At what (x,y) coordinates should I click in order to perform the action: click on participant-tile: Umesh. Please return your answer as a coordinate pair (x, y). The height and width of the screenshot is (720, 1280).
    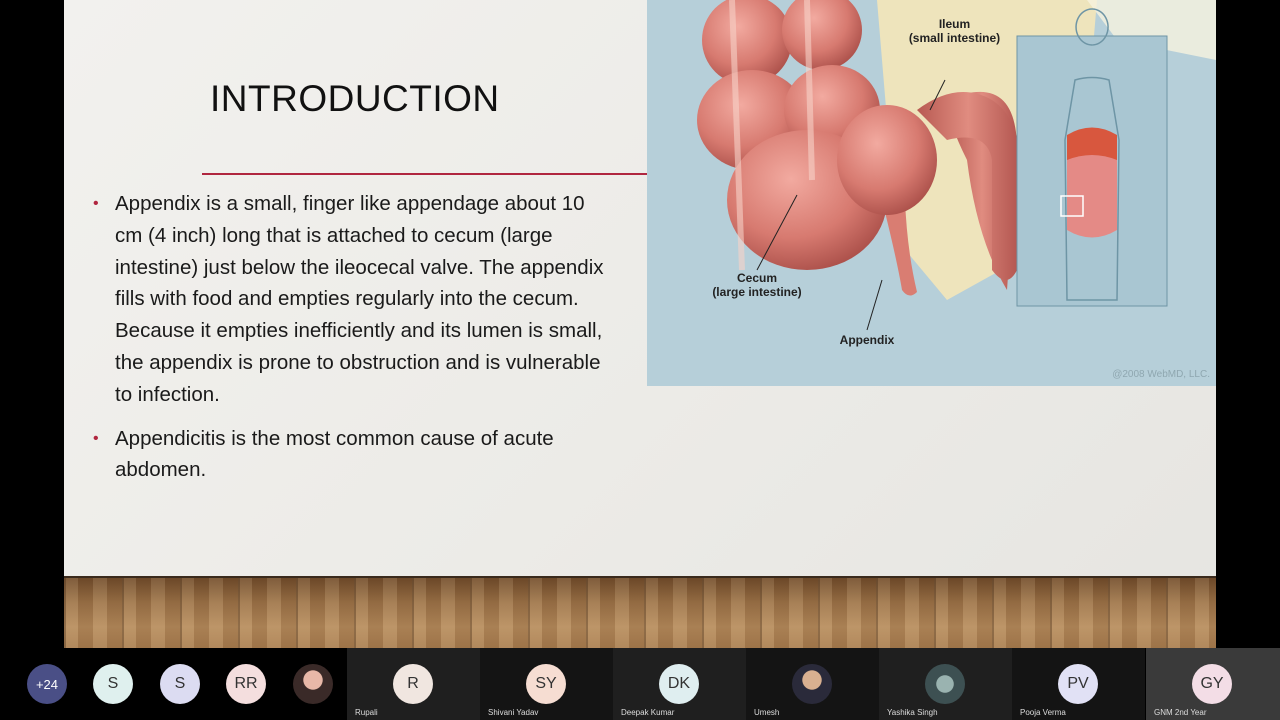
    Looking at the image, I should click on (812, 684).